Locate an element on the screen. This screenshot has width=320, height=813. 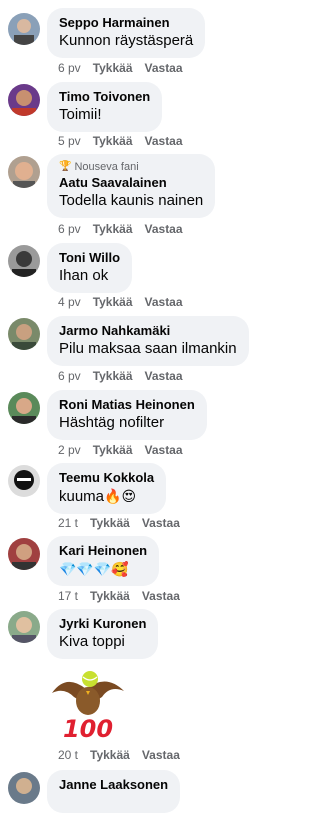
commenter-name: Aatu Saavalainen is located at coordinates (131, 182).